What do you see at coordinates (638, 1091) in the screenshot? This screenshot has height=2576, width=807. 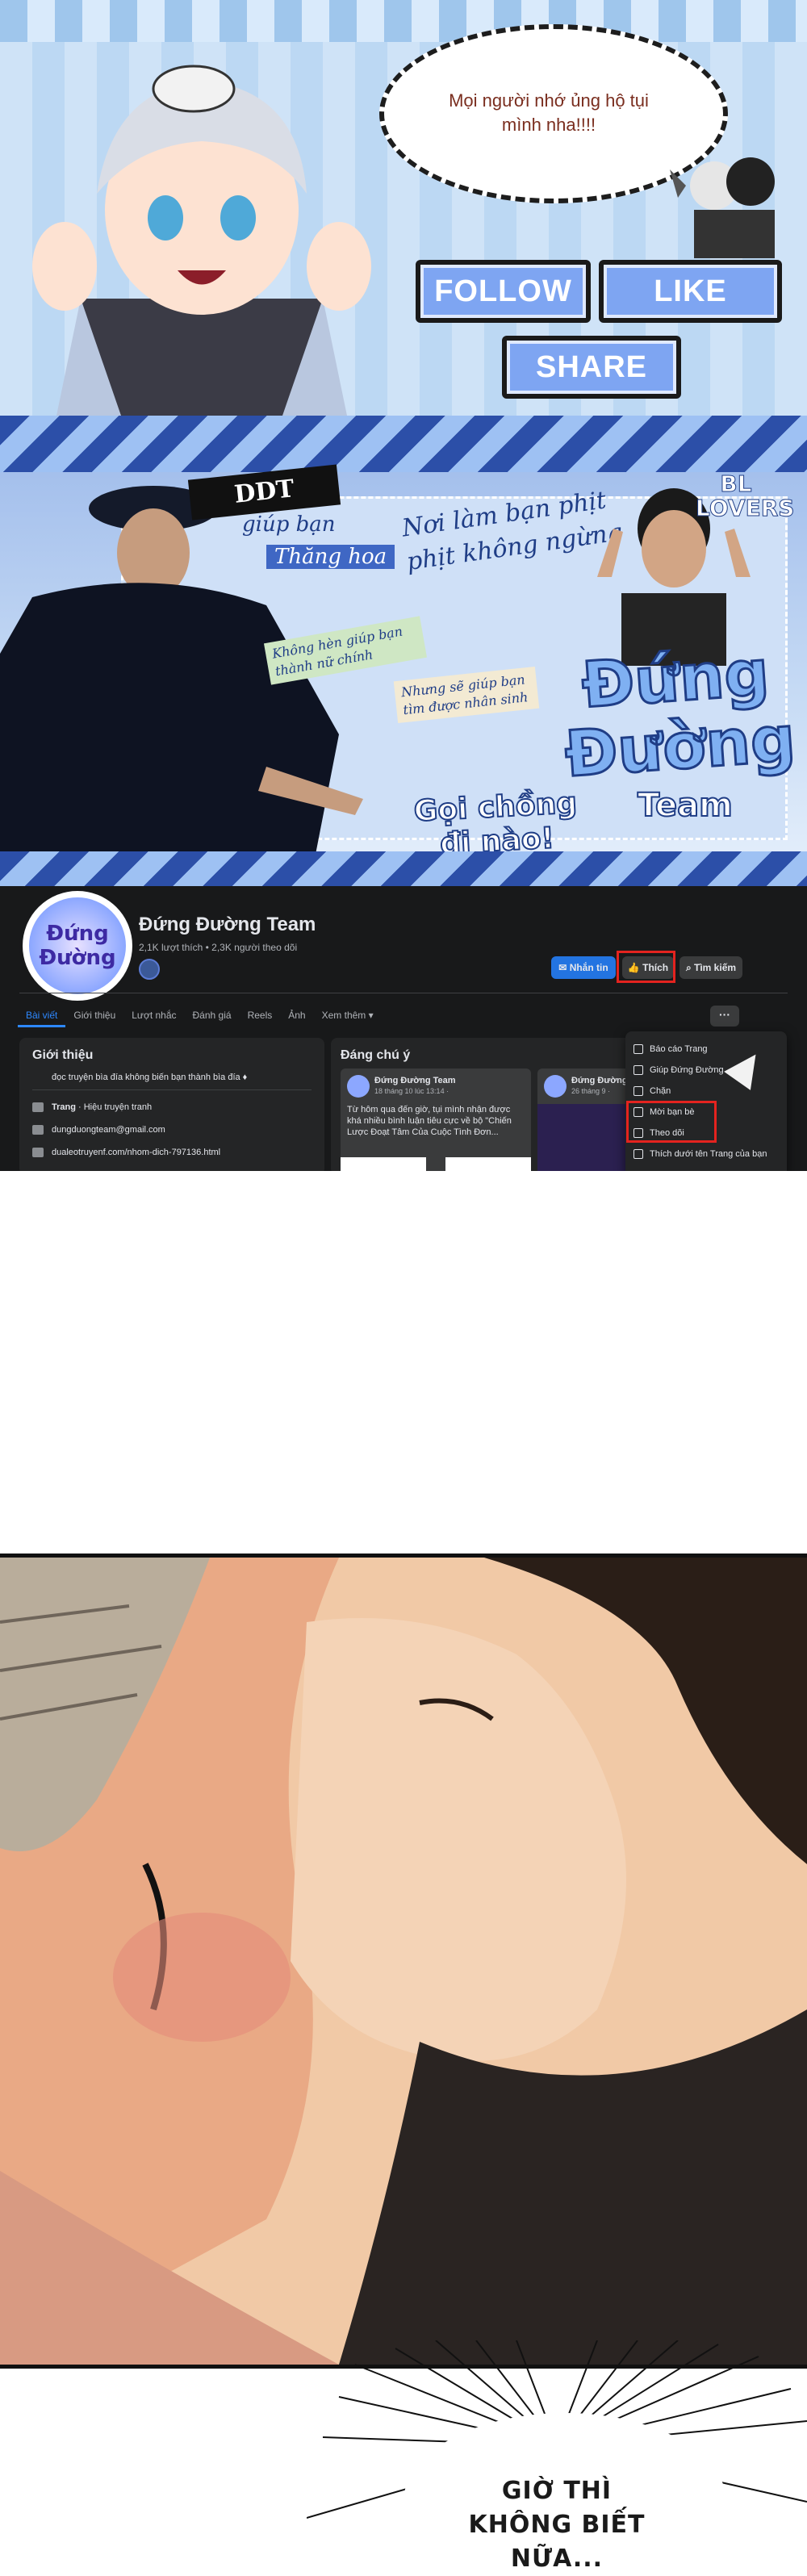 I see `block-icon` at bounding box center [638, 1091].